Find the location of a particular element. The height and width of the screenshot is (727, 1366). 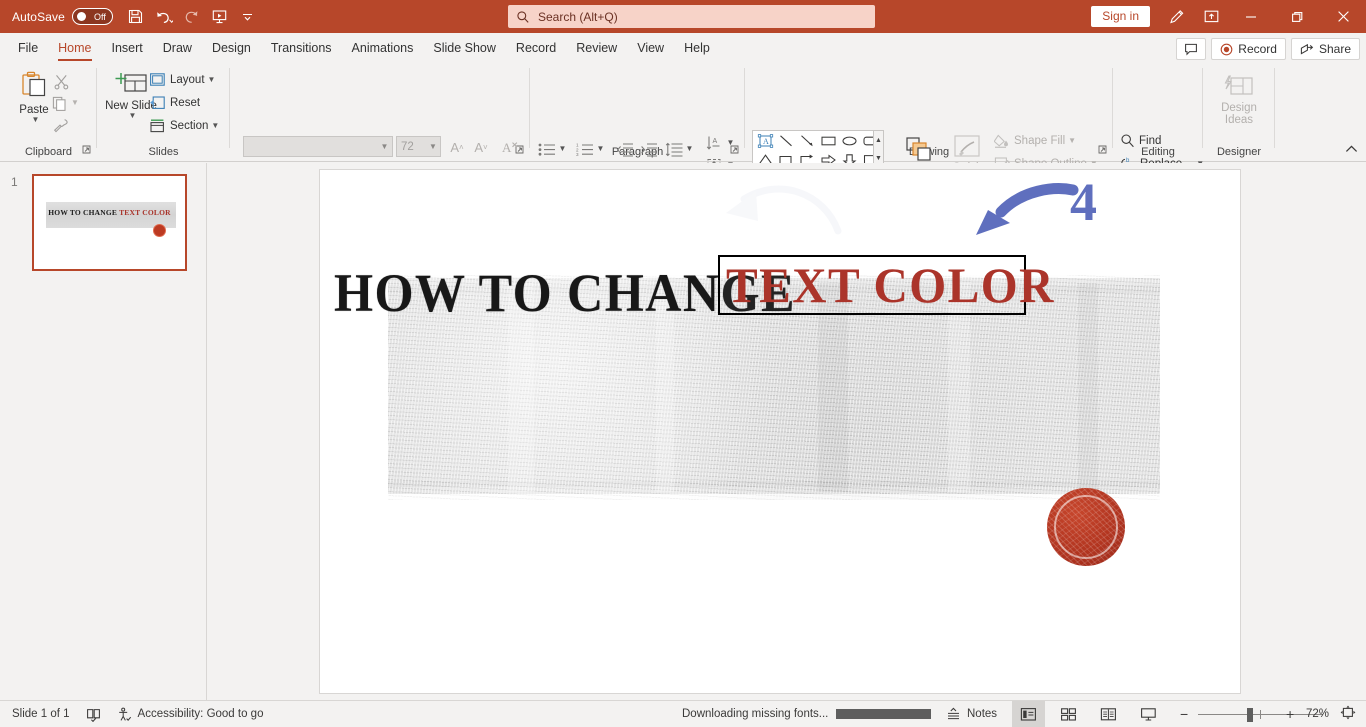

tab-insert: Insert is located at coordinates (127, 48).